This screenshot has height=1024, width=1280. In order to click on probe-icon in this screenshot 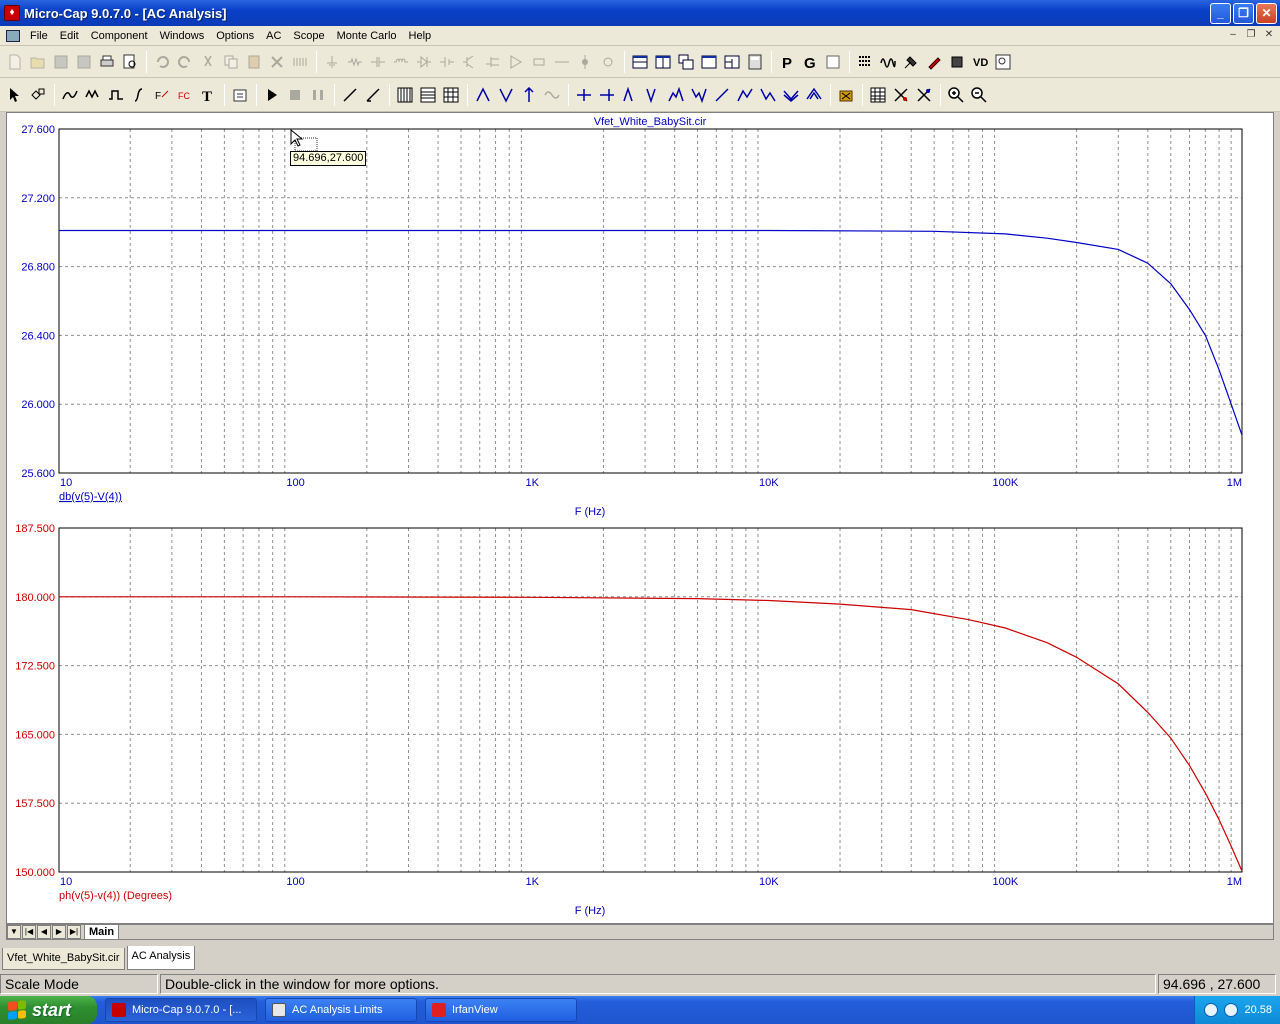, I will do `click(608, 62)`.